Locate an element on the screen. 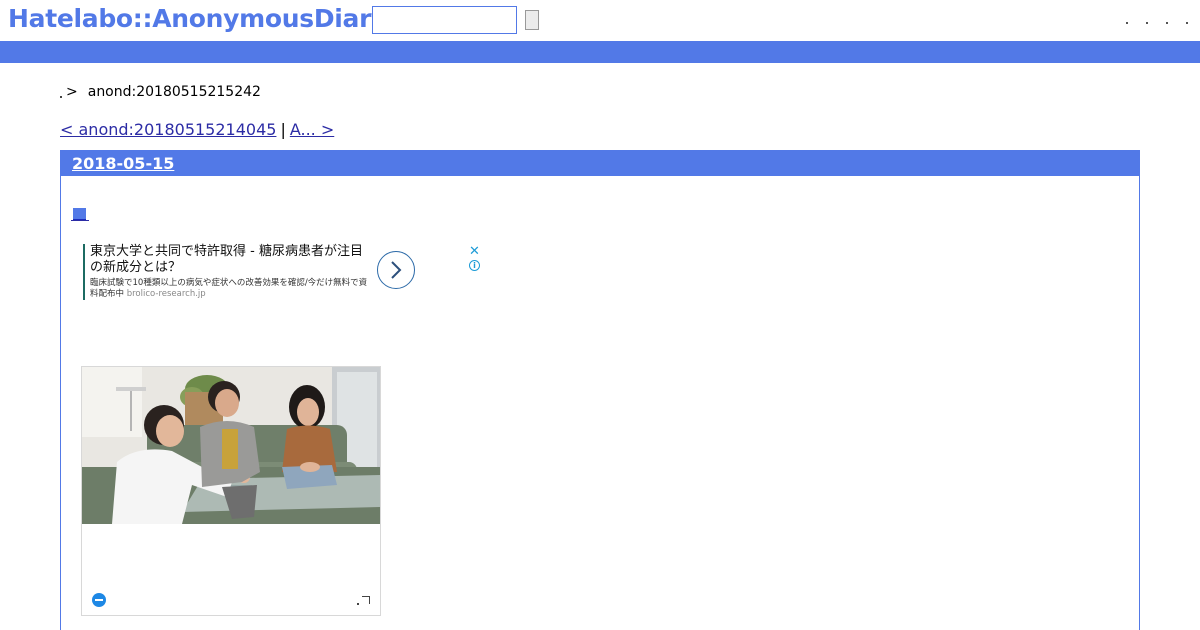  site-header: Hatelabo::AnonymousDiary is located at coordinates (600, 20).